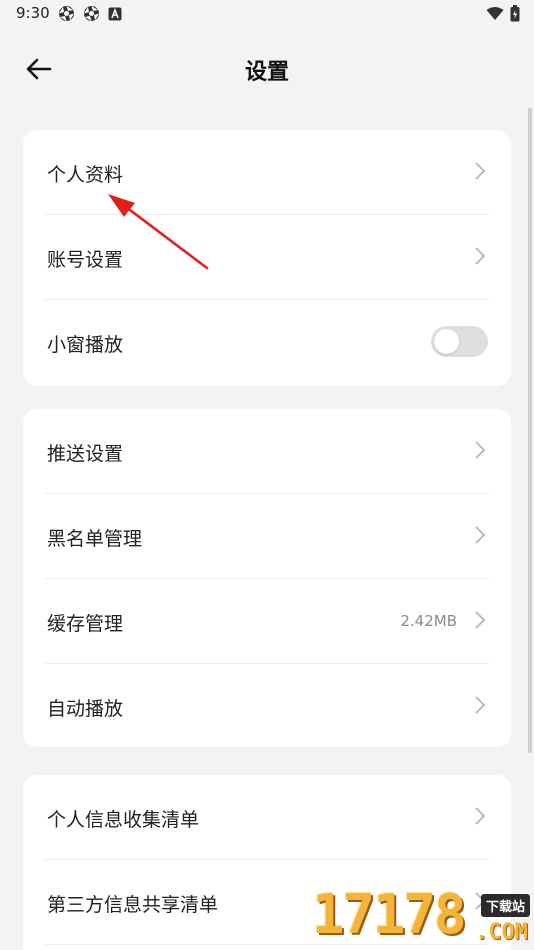 Image resolution: width=534 pixels, height=950 pixels. I want to click on watermark-logo: 17178 下载站 .COM, so click(423, 915).